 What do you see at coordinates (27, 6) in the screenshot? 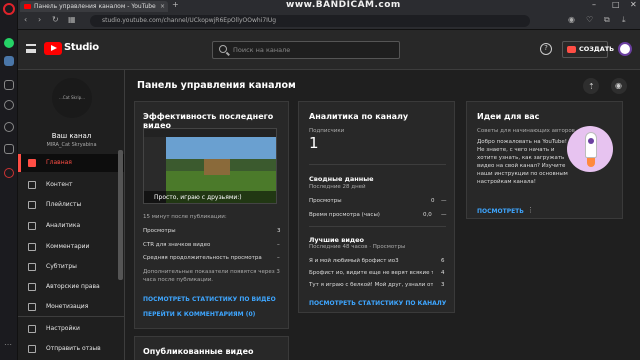
I see `youtube-favicon-icon` at bounding box center [27, 6].